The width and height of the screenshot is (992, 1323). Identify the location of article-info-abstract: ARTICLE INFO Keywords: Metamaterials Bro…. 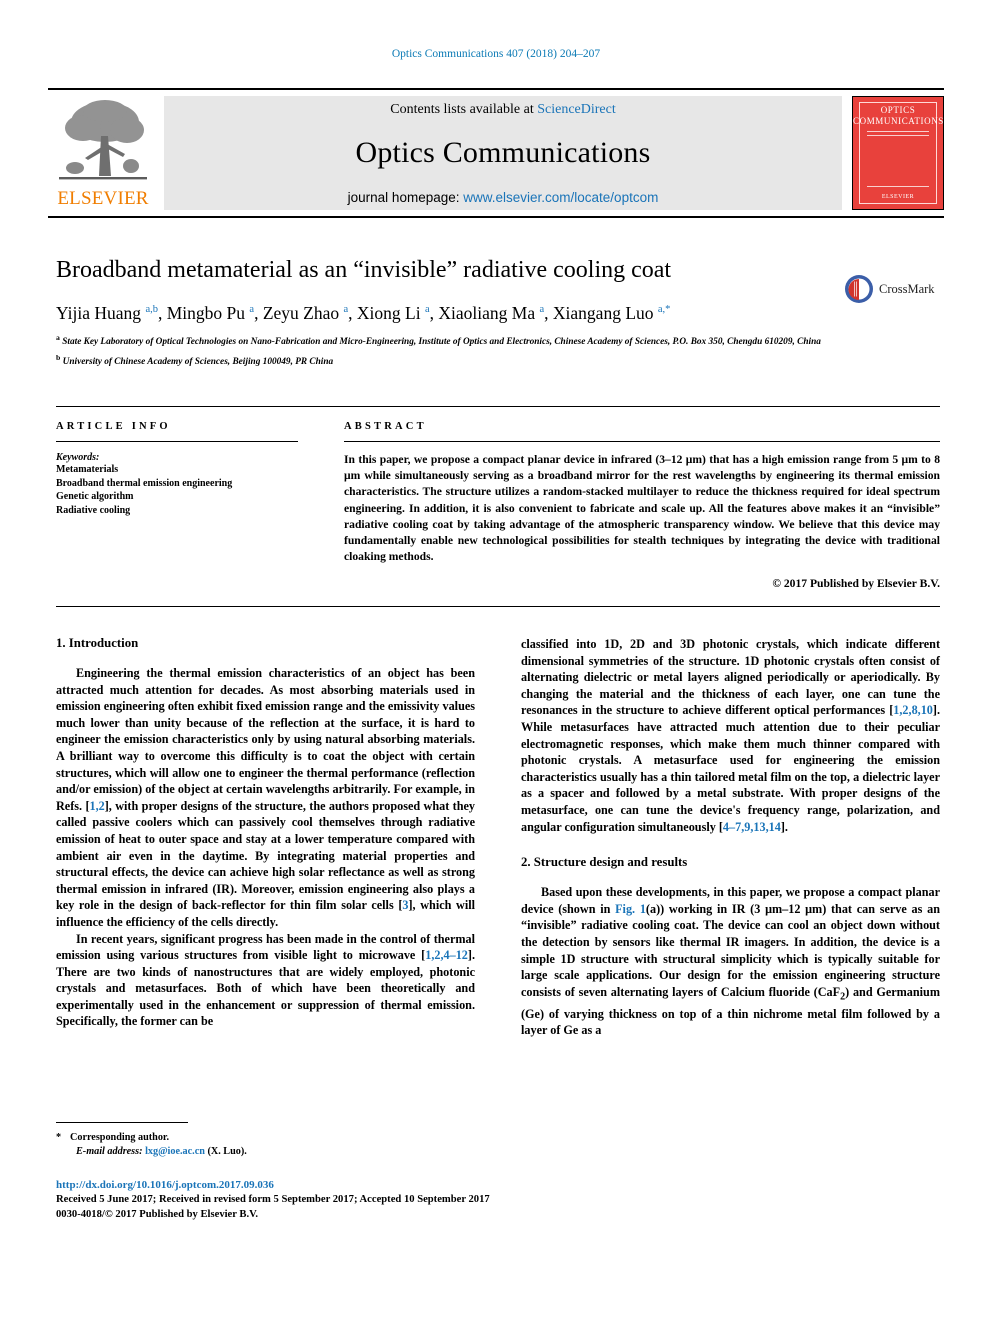
(498, 507).